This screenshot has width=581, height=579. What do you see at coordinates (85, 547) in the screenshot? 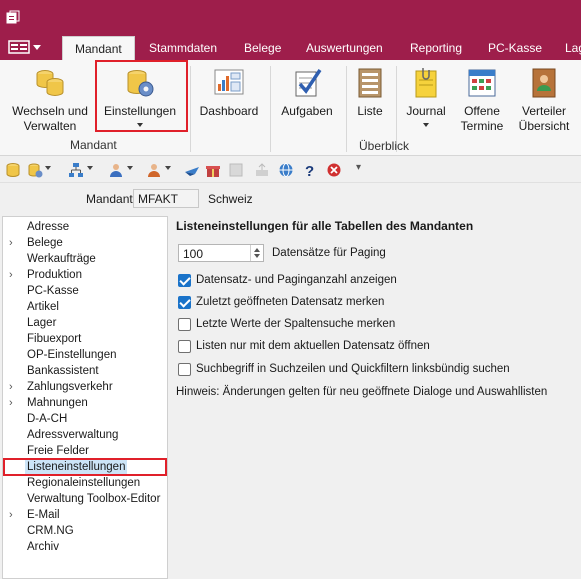
I see `tree-item: Archiv` at bounding box center [85, 547].